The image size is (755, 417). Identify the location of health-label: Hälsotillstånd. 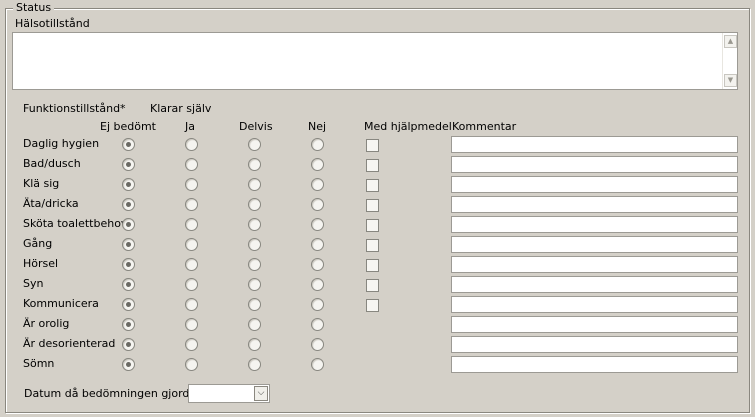
(52, 23).